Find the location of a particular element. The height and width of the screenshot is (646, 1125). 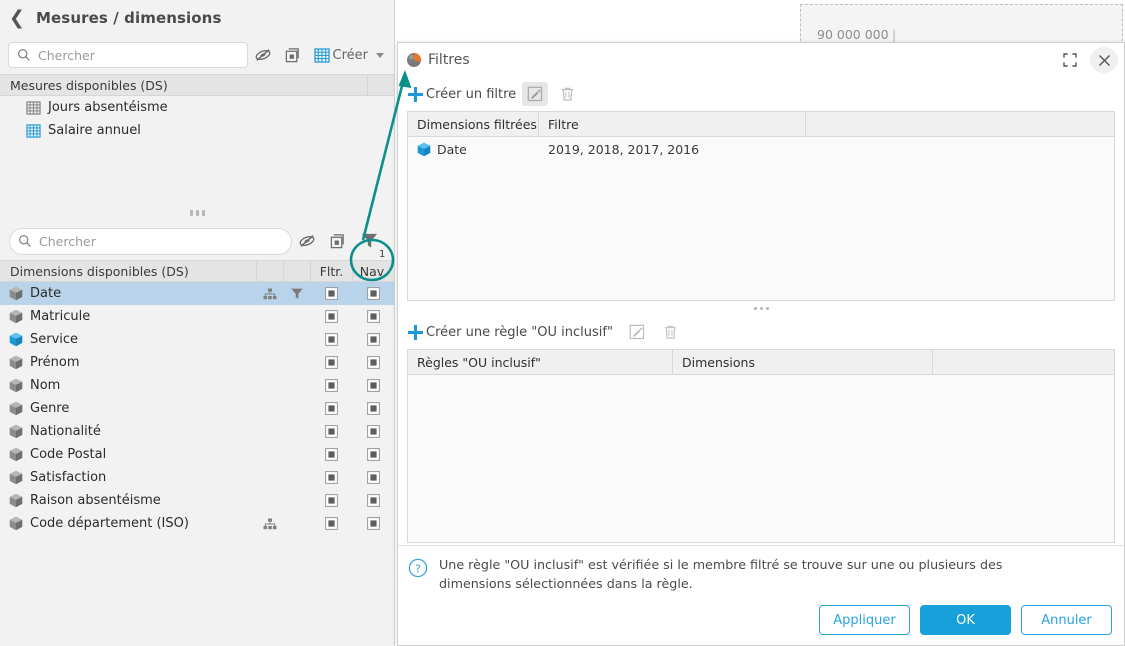

measure-item: Salaire annuel is located at coordinates (197, 130).